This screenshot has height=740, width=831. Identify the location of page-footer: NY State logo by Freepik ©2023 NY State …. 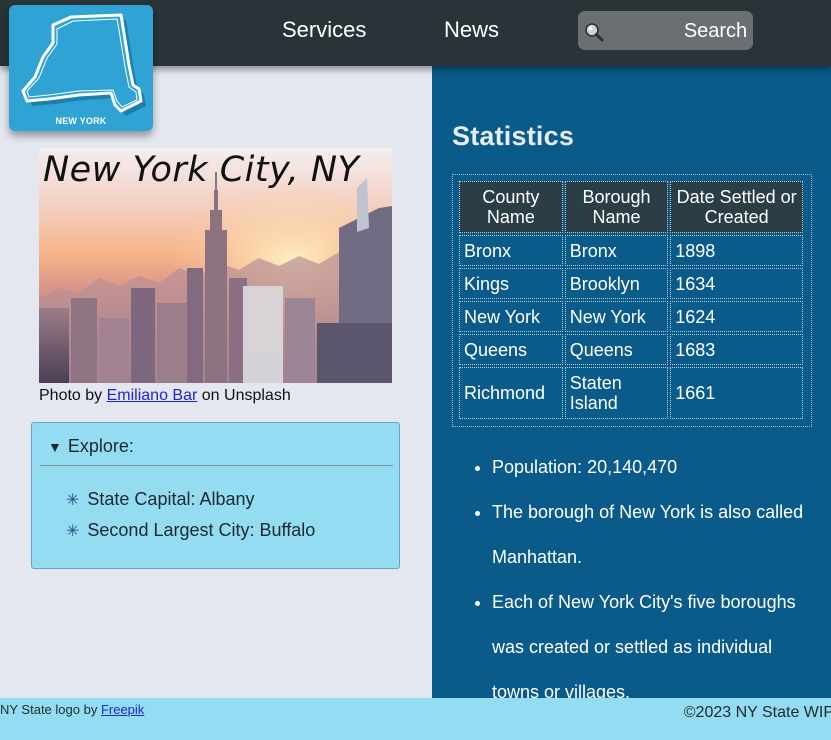
(415, 719).